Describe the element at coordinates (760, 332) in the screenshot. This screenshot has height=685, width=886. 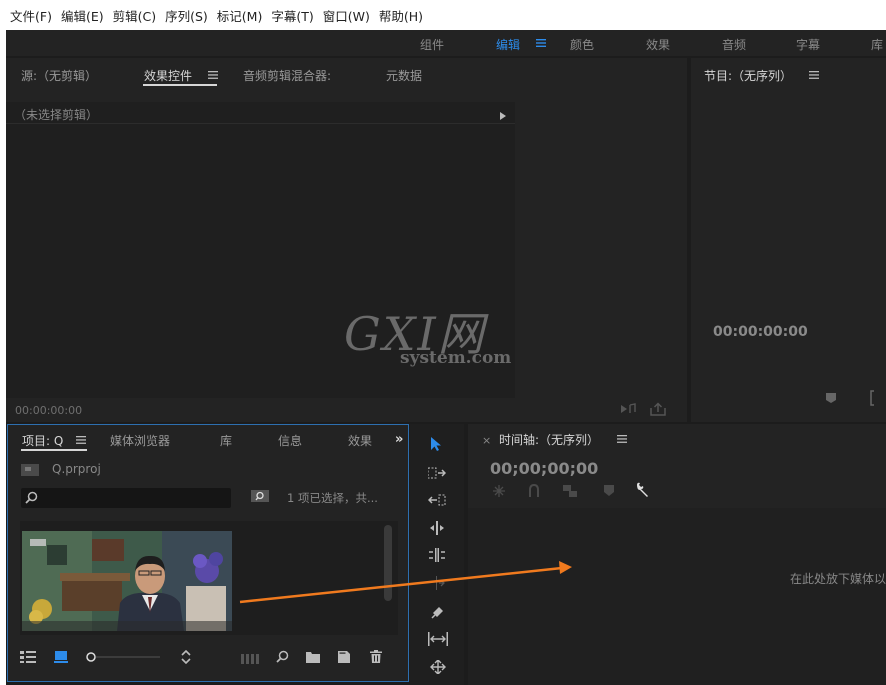
I see `program-timecode: 00:00:00:00` at that location.